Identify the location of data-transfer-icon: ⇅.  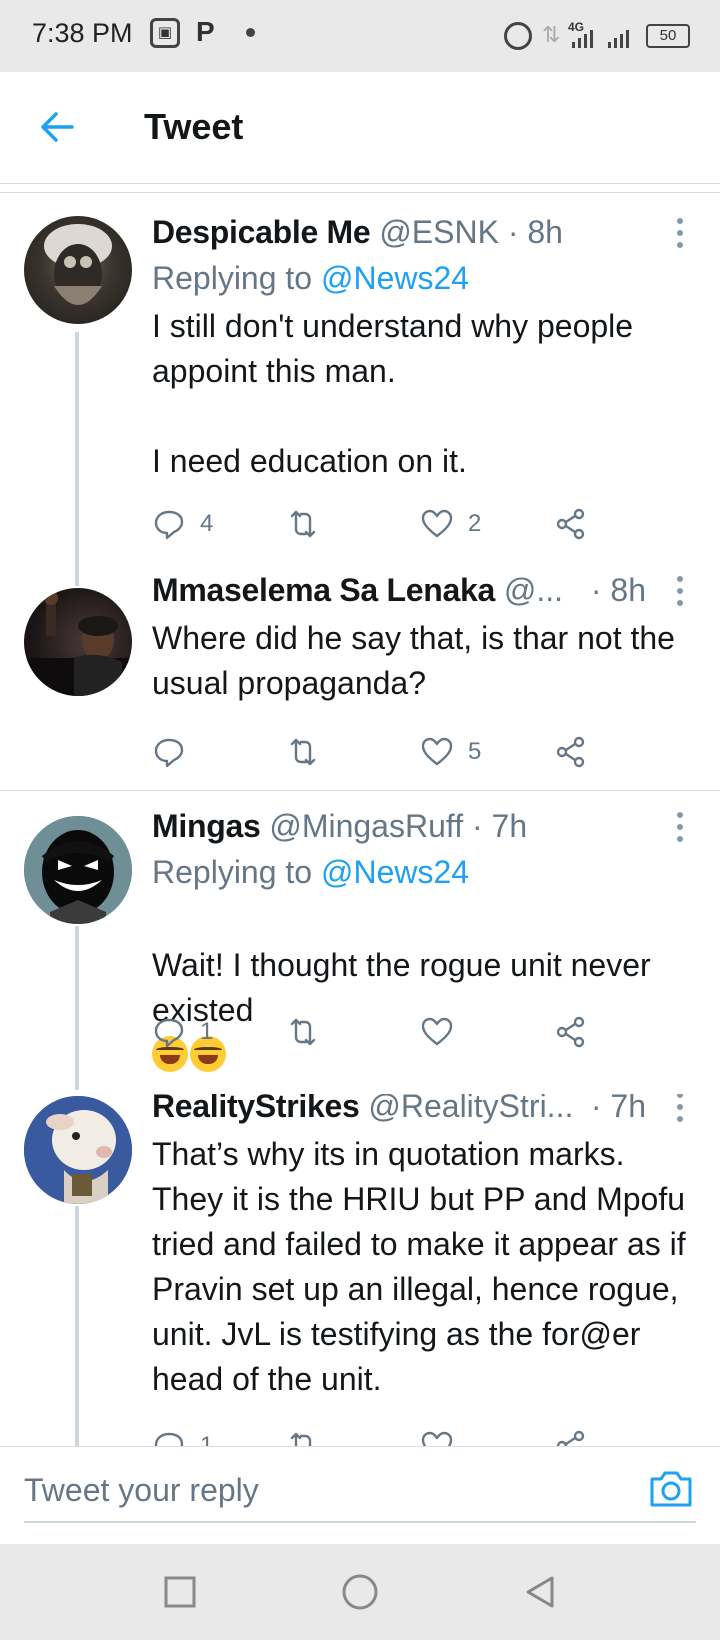
(551, 34).